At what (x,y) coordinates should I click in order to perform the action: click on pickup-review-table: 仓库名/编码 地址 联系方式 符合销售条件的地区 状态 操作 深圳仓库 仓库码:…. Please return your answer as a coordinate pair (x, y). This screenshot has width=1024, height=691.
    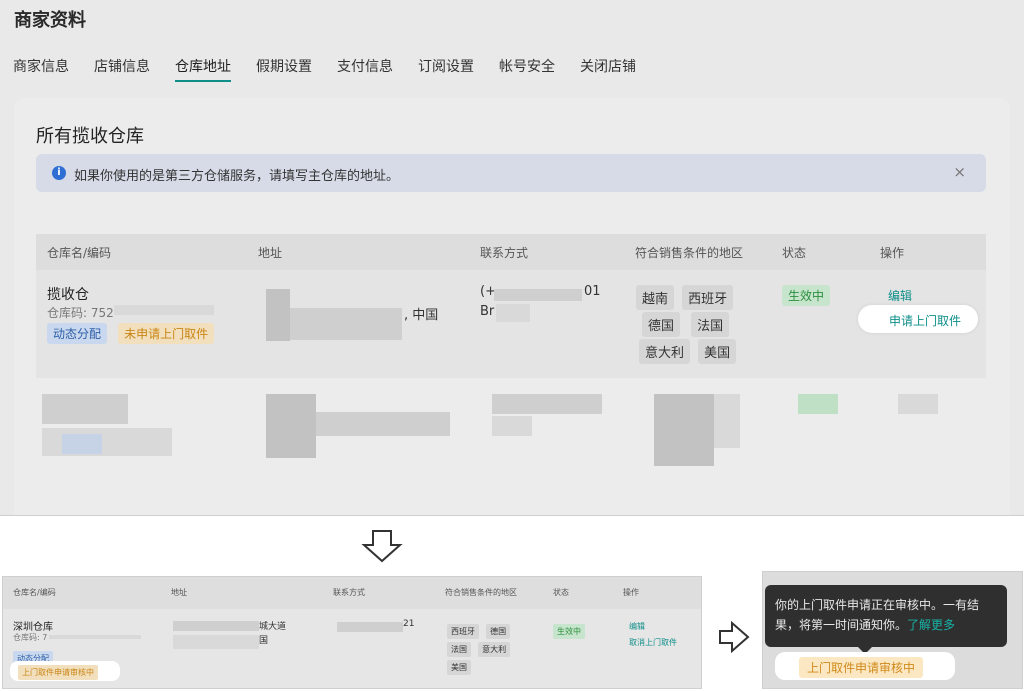
    Looking at the image, I should click on (352, 632).